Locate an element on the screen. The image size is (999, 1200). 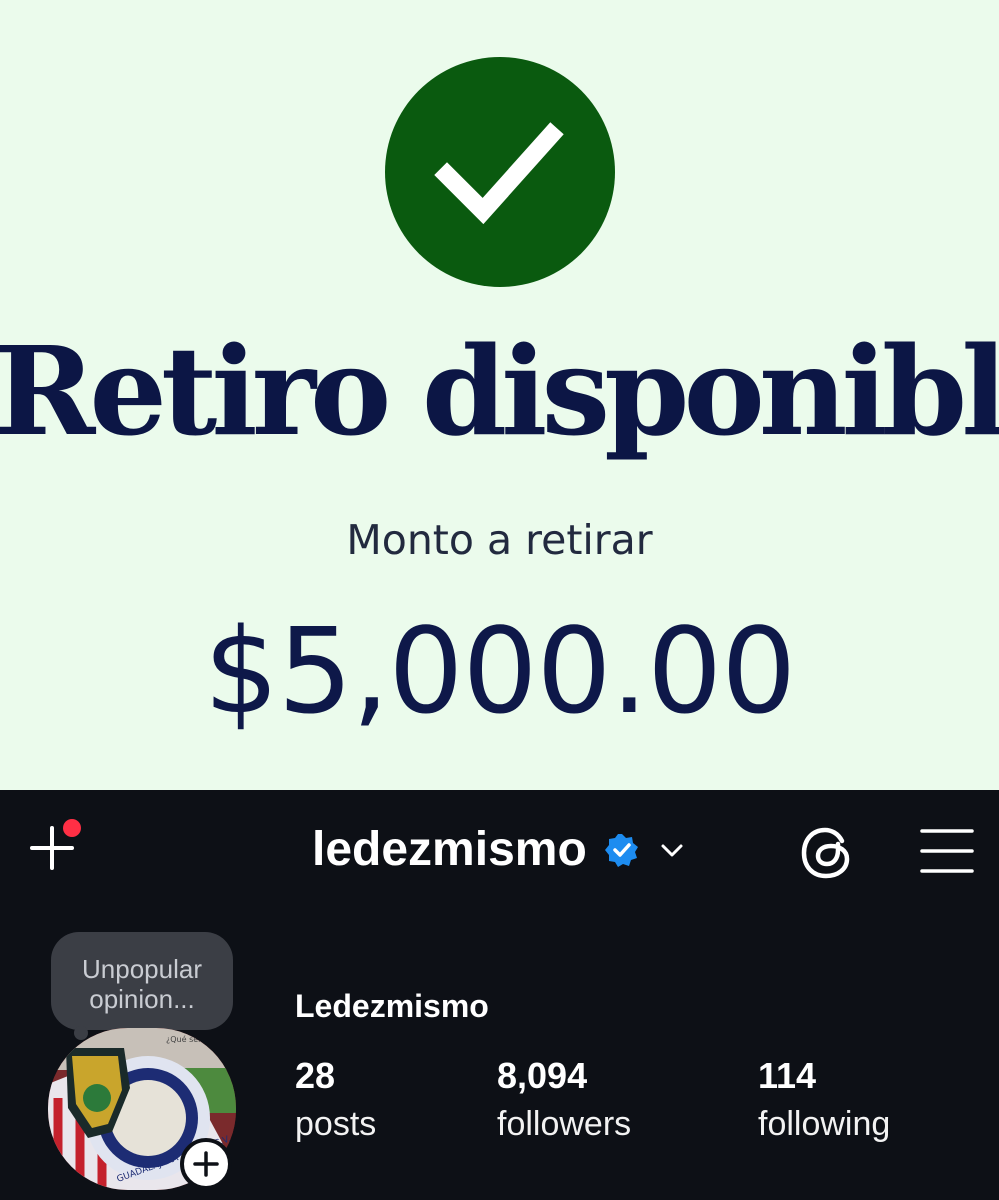
add-story-button is located at coordinates (206, 1164).